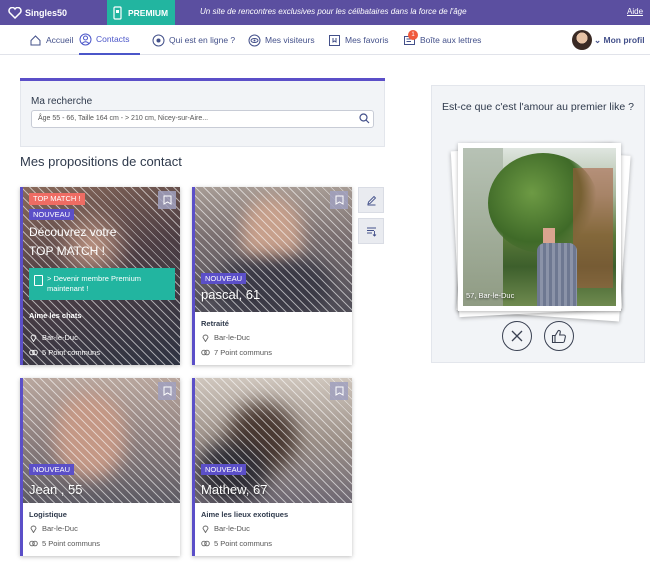  Describe the element at coordinates (148, 12) in the screenshot. I see `premium-label: PREMIUM` at that location.